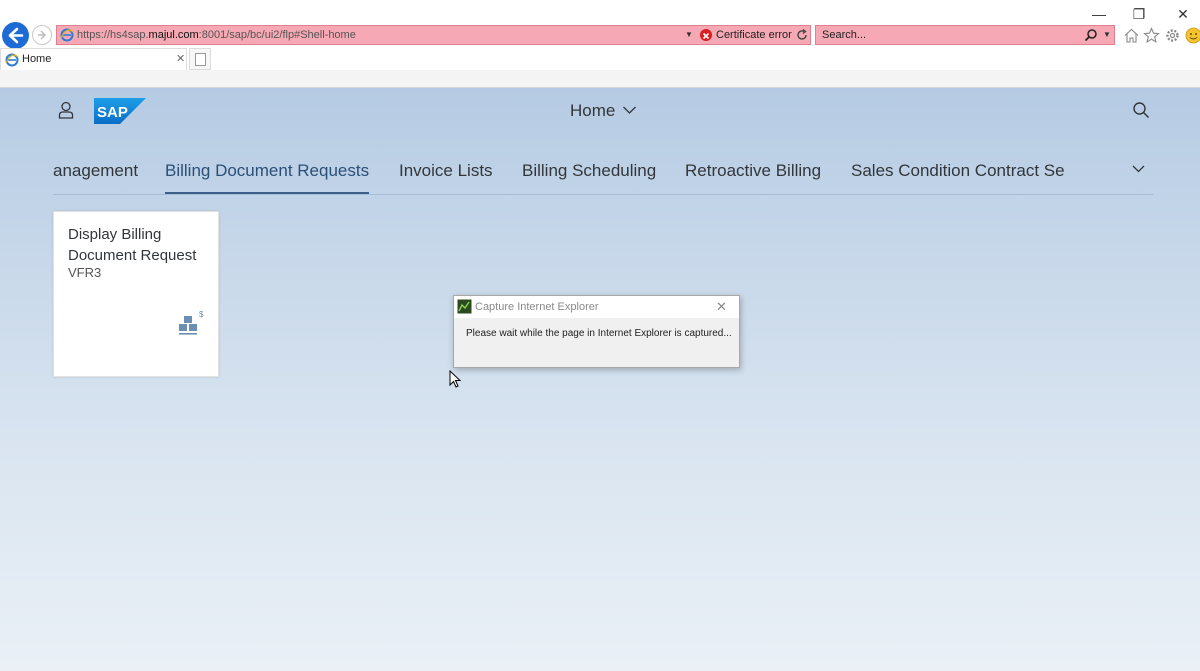 The image size is (1200, 671). I want to click on forward-button, so click(42, 35).